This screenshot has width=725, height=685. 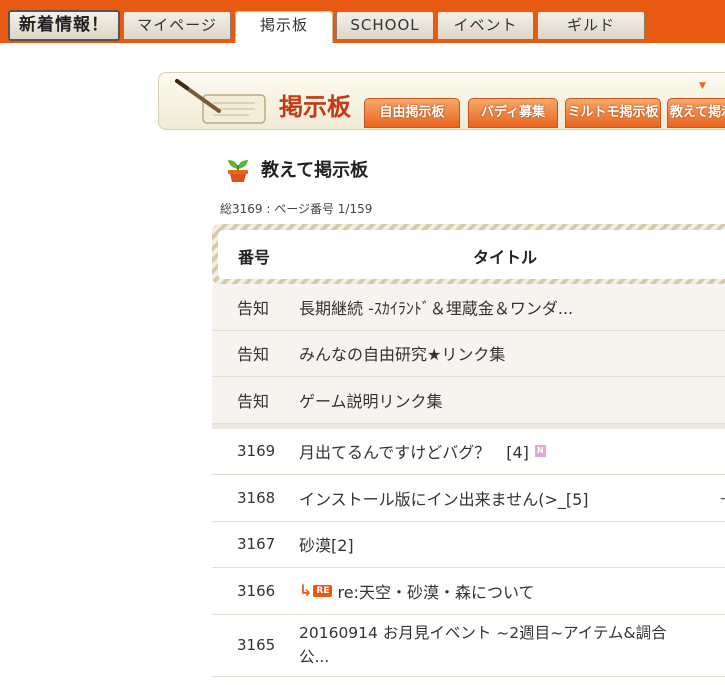 What do you see at coordinates (256, 497) in the screenshot?
I see `row-number: 3168` at bounding box center [256, 497].